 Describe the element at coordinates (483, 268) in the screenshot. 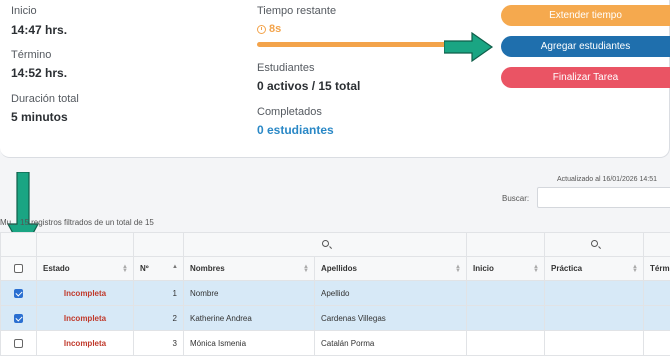

I see `column-label: Inicio` at that location.